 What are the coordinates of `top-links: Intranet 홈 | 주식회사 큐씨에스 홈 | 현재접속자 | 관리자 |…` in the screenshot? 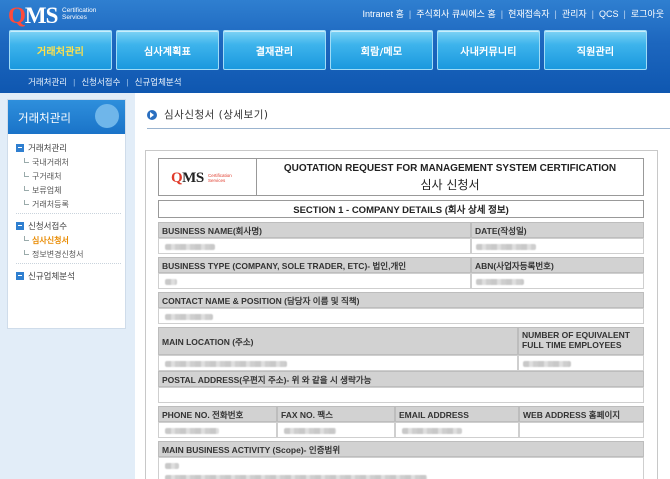 It's located at (513, 13).